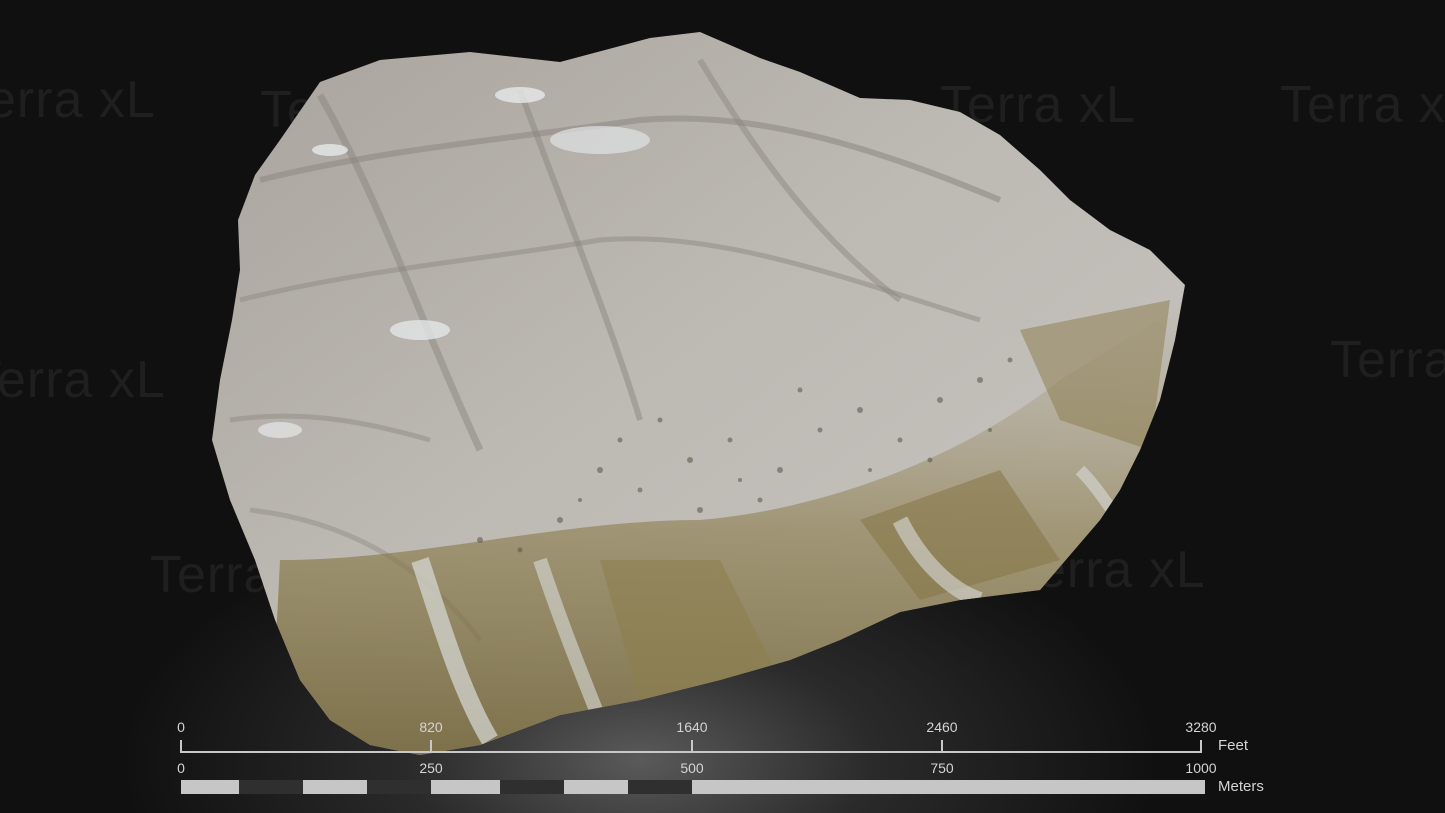  I want to click on feet-tick-label: 1640, so click(692, 727).